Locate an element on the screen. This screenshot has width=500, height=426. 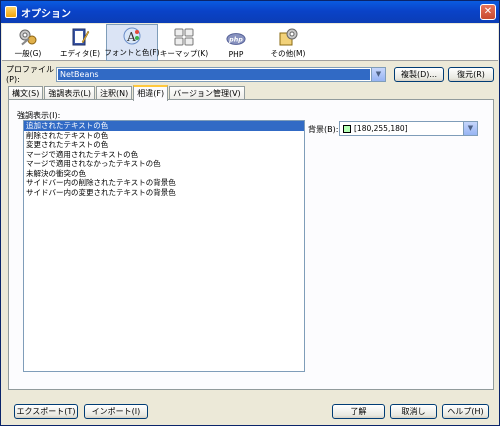
category-keymap: キーマップ(K) is located at coordinates (184, 42).